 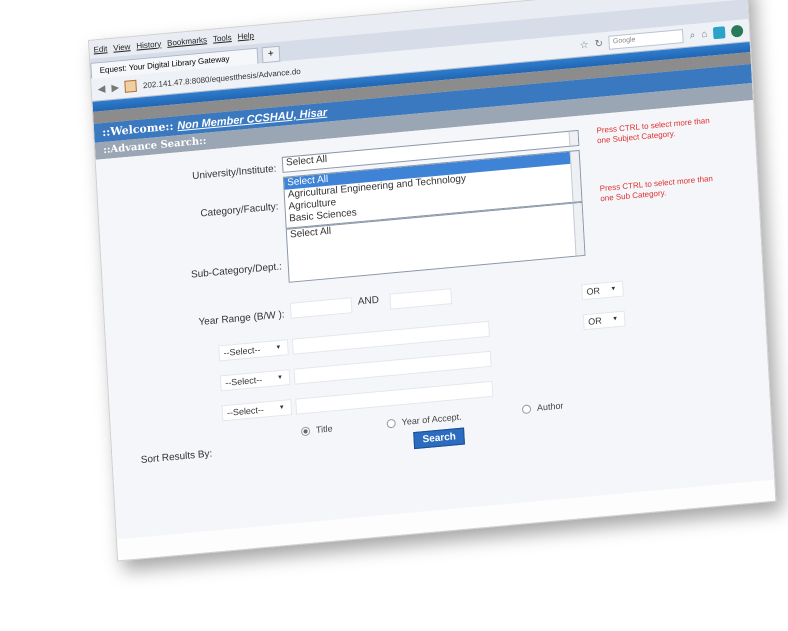 What do you see at coordinates (719, 33) in the screenshot?
I see `skype-icon` at bounding box center [719, 33].